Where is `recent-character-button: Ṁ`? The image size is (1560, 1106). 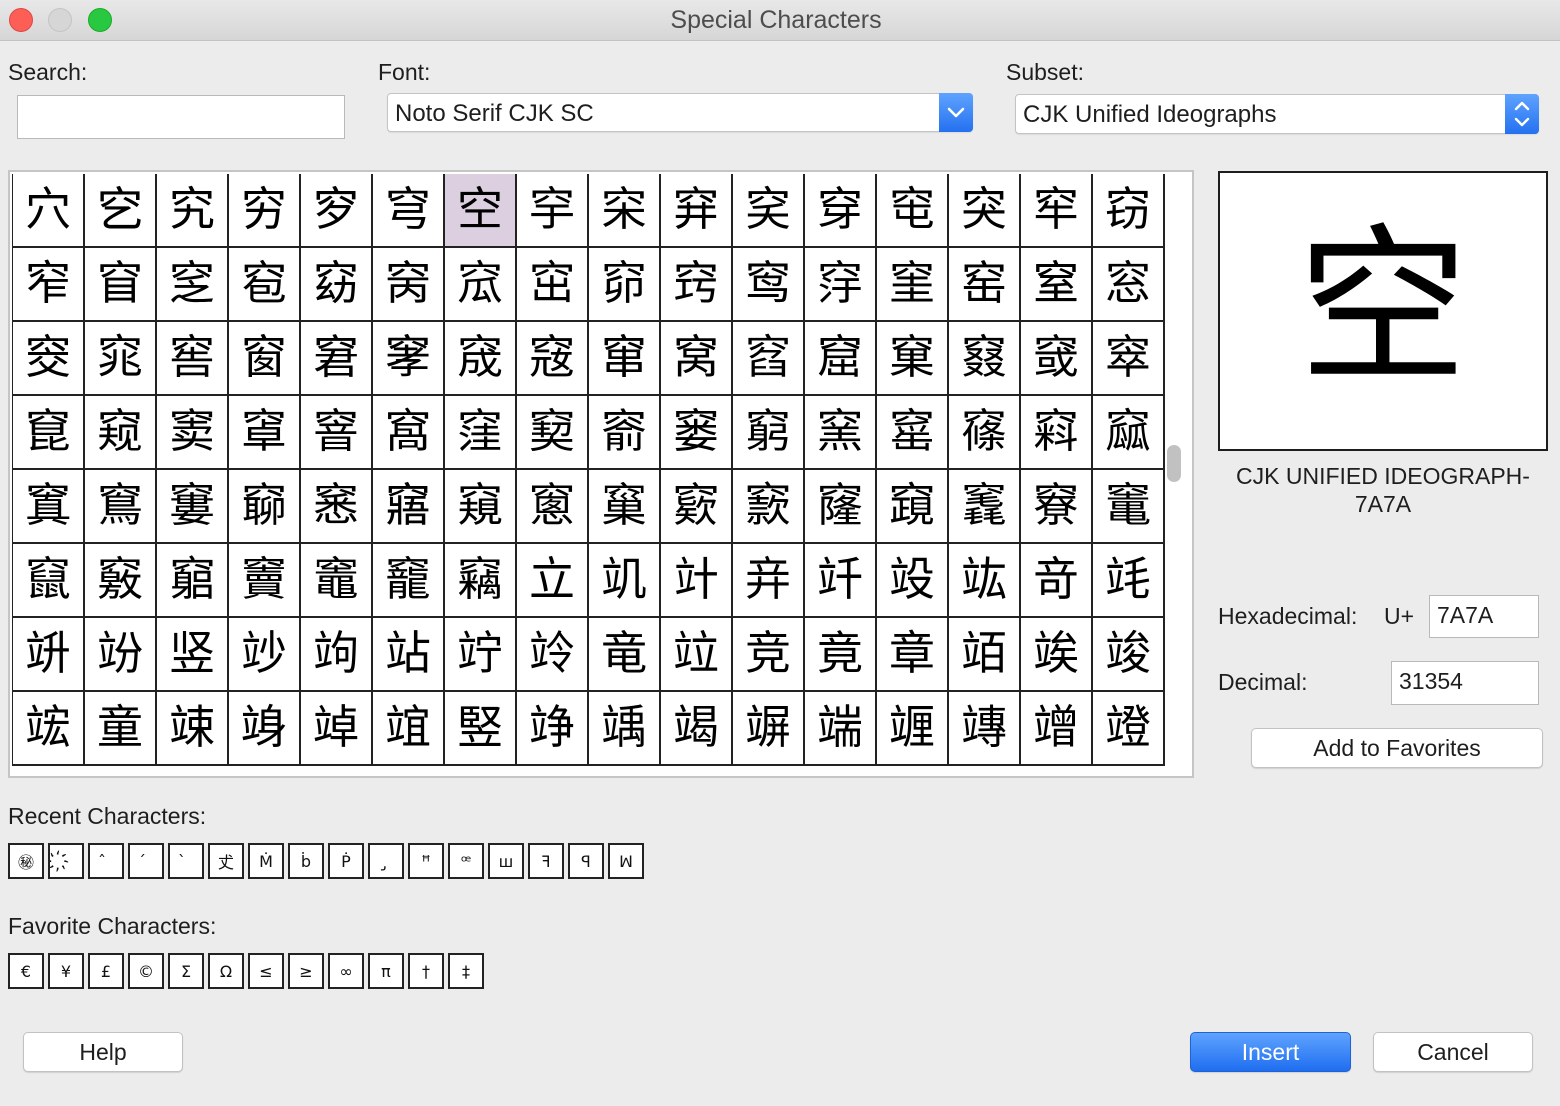 recent-character-button: Ṁ is located at coordinates (266, 861).